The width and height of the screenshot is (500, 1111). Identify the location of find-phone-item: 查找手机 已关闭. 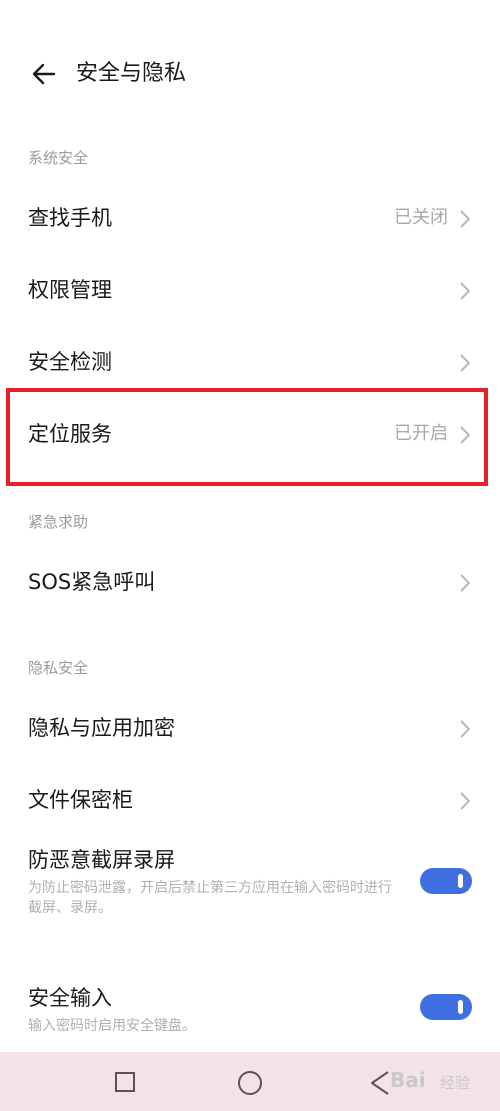
(250, 218).